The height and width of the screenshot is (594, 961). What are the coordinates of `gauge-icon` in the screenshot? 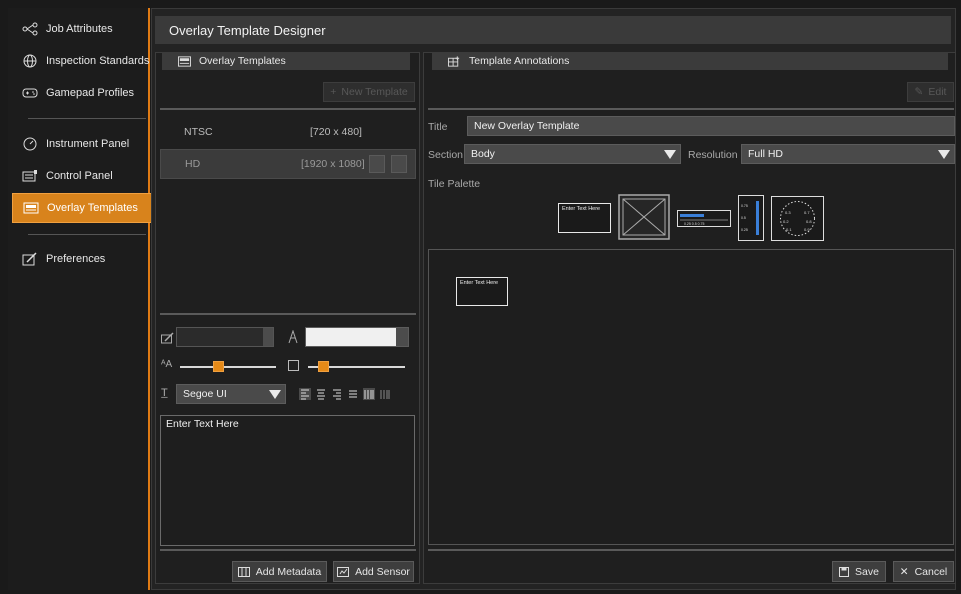 It's located at (30, 144).